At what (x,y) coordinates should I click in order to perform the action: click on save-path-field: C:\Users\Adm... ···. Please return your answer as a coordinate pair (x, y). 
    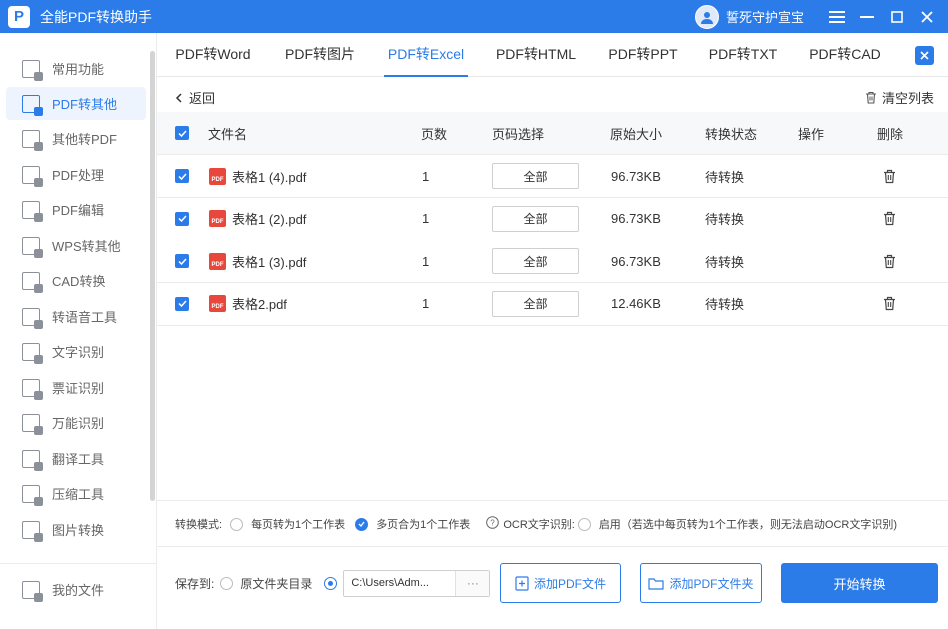
    Looking at the image, I should click on (417, 583).